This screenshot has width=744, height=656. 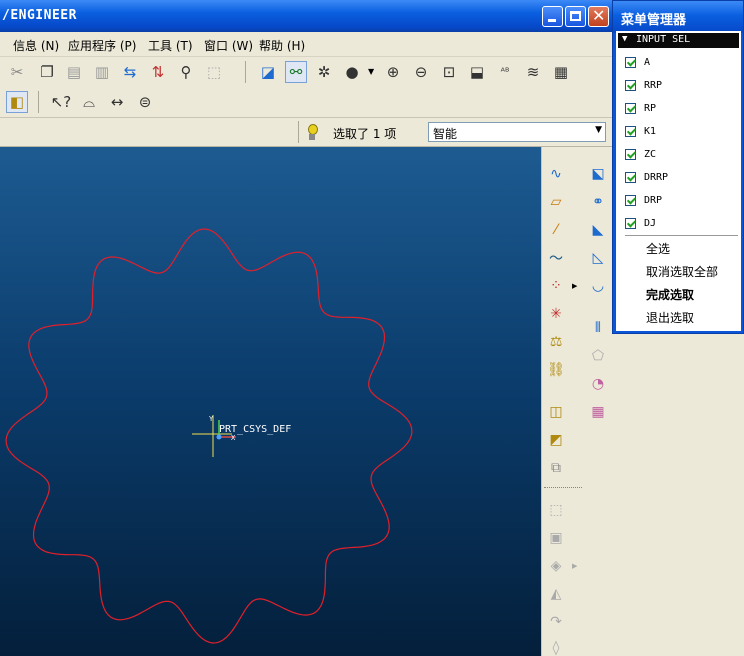 What do you see at coordinates (598, 202) in the screenshot?
I see `pattern-icon: ⚭` at bounding box center [598, 202].